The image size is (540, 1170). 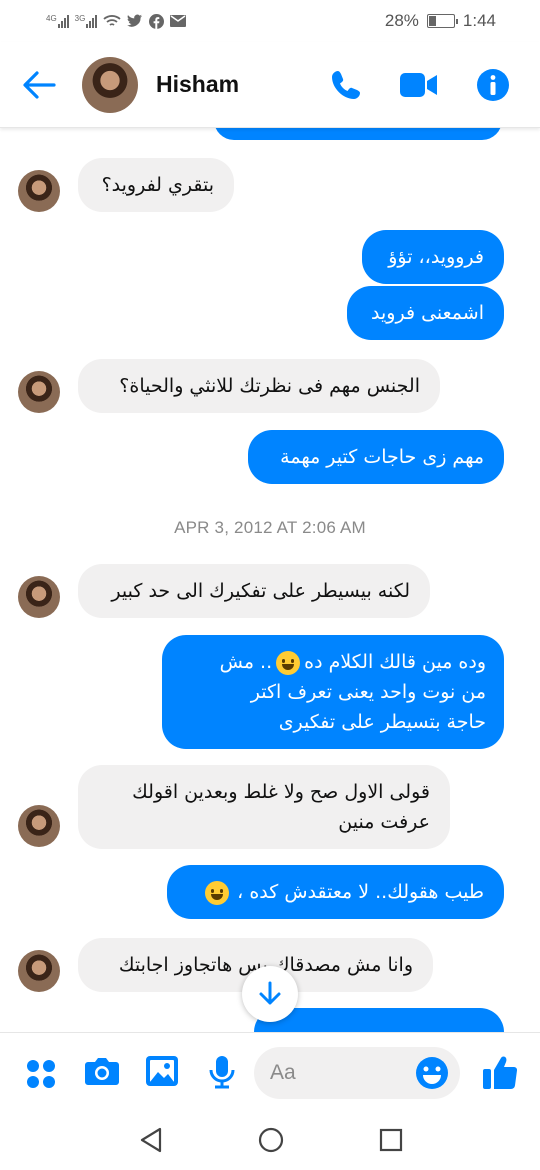 I want to click on phone-icon, so click(x=346, y=85).